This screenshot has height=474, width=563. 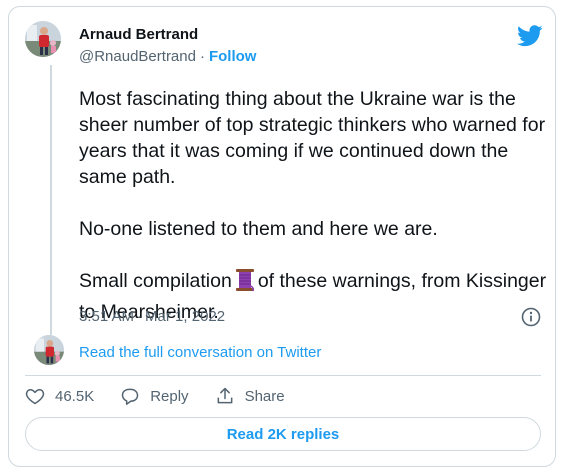 What do you see at coordinates (51, 200) in the screenshot?
I see `thread-line` at bounding box center [51, 200].